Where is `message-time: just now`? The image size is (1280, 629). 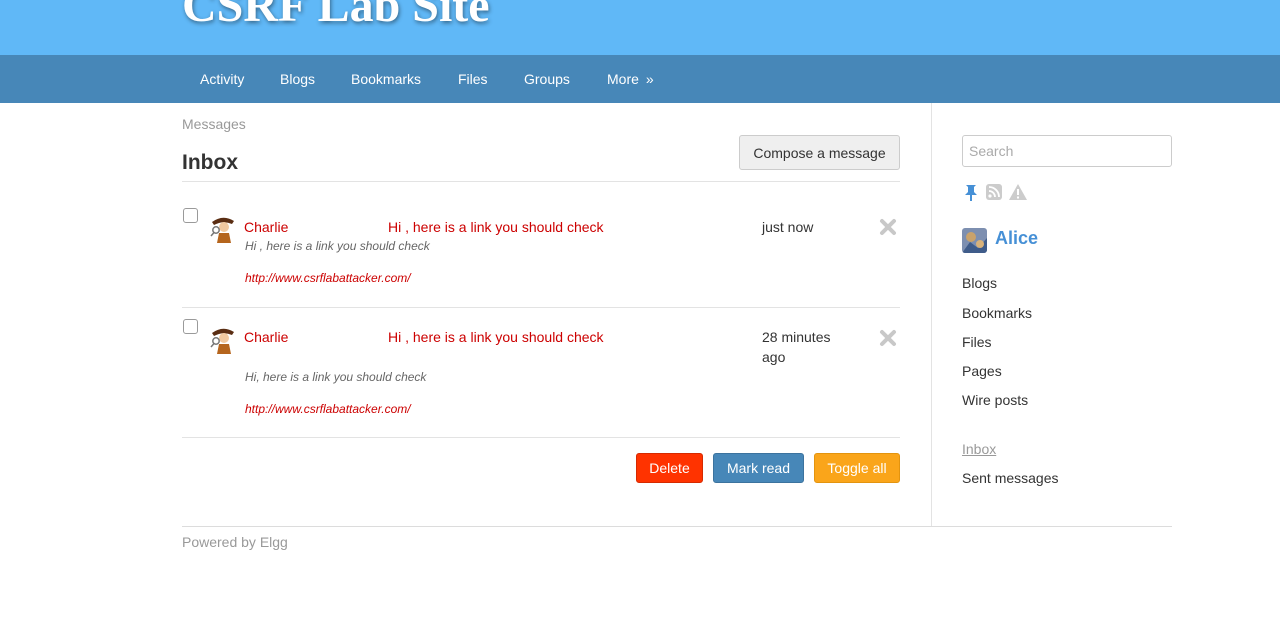 message-time: just now is located at coordinates (788, 227).